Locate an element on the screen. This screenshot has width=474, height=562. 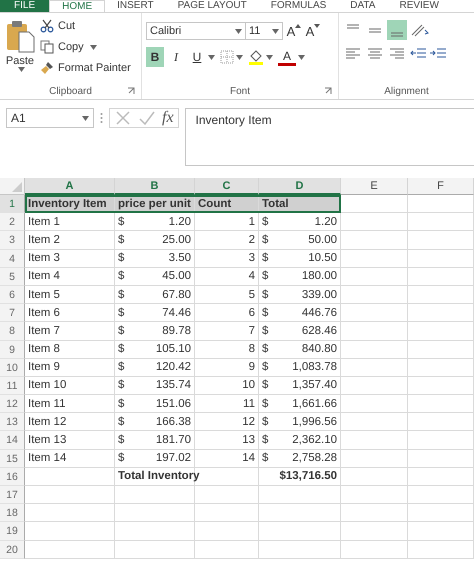
font-name-dropdown: Calibri is located at coordinates (196, 31).